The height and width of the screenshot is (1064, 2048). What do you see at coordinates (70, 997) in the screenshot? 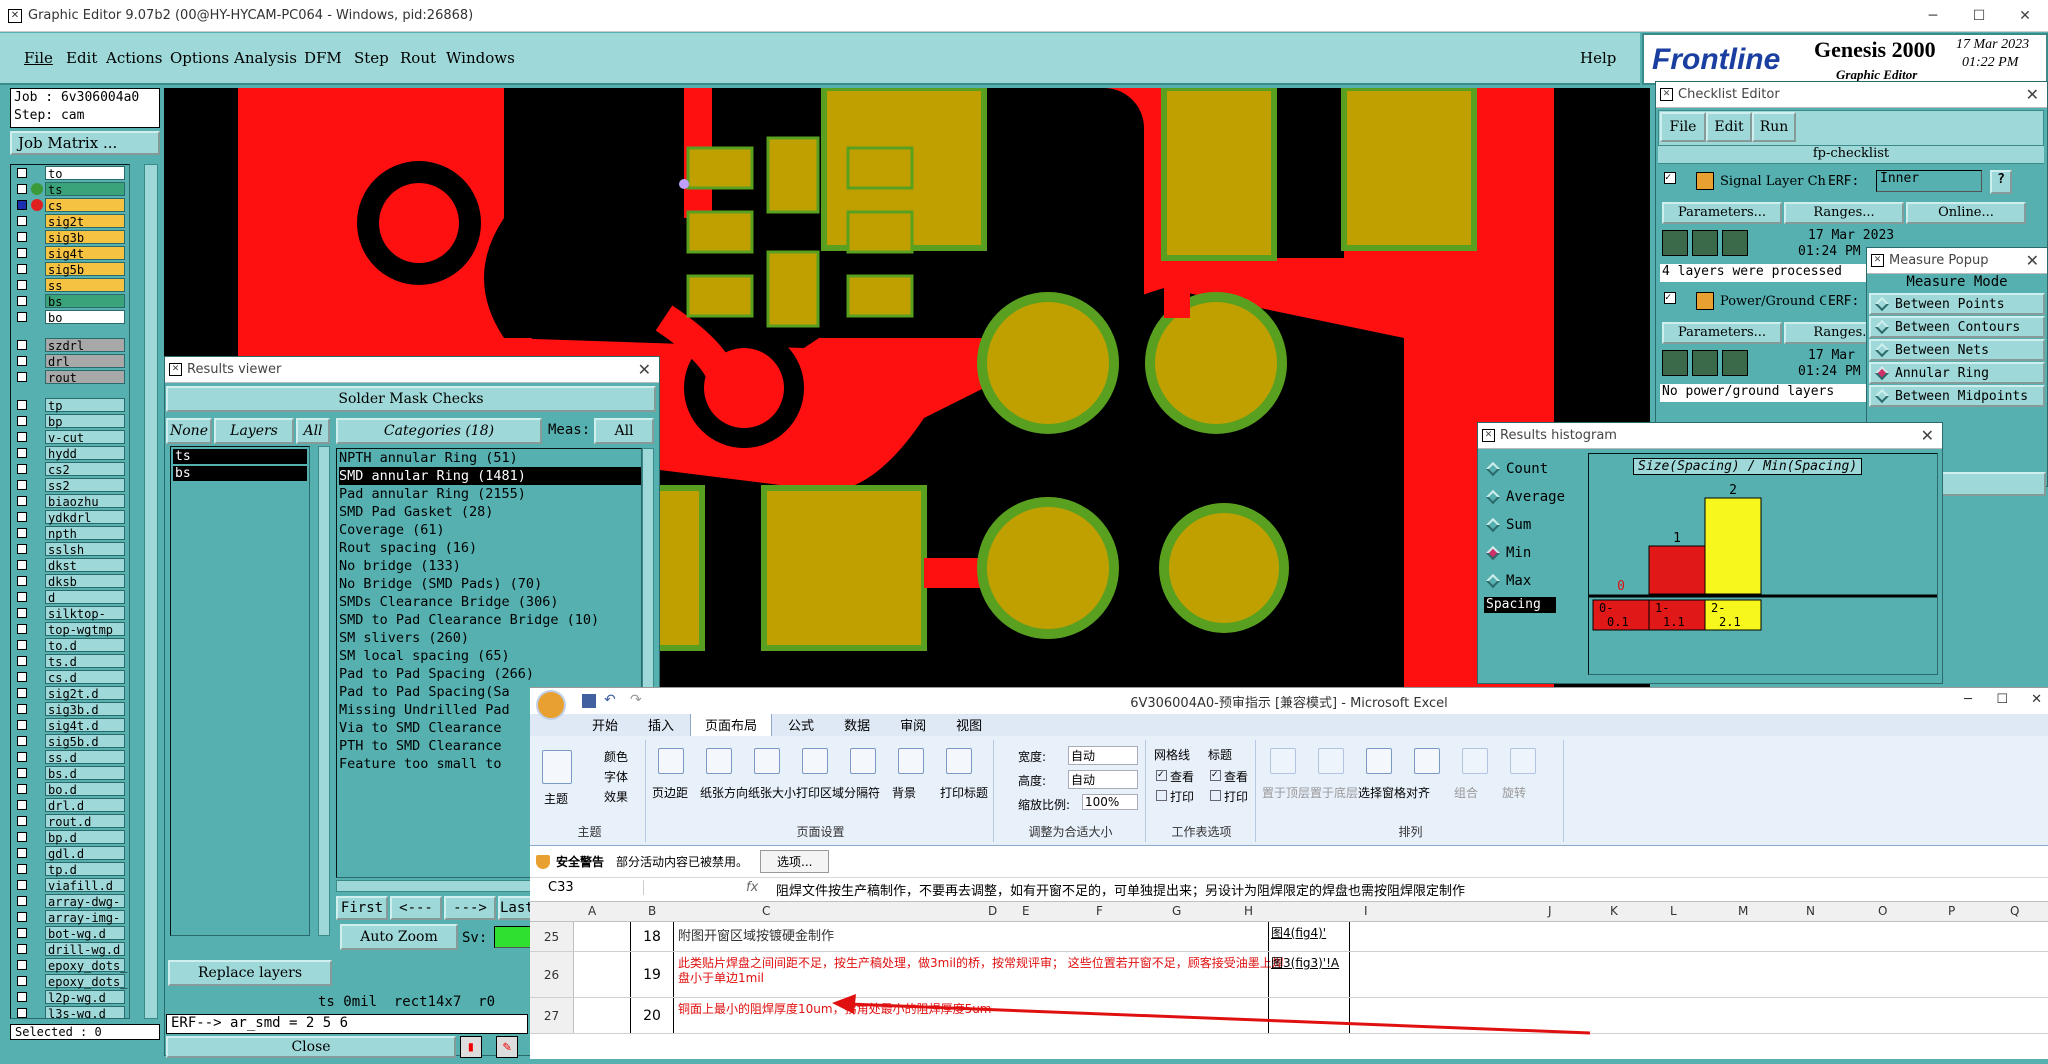
I see `layer-row: l2p-wg.d` at bounding box center [70, 997].